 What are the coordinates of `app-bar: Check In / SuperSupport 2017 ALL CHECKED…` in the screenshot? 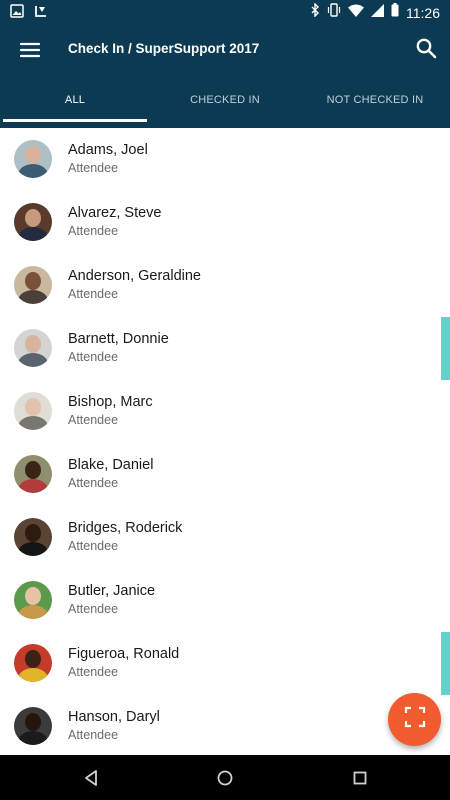 It's located at (225, 76).